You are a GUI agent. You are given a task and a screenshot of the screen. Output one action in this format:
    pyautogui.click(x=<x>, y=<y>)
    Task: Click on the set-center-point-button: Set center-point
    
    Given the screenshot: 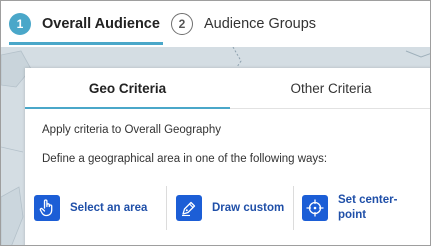 What is the action you would take?
    pyautogui.click(x=355, y=208)
    